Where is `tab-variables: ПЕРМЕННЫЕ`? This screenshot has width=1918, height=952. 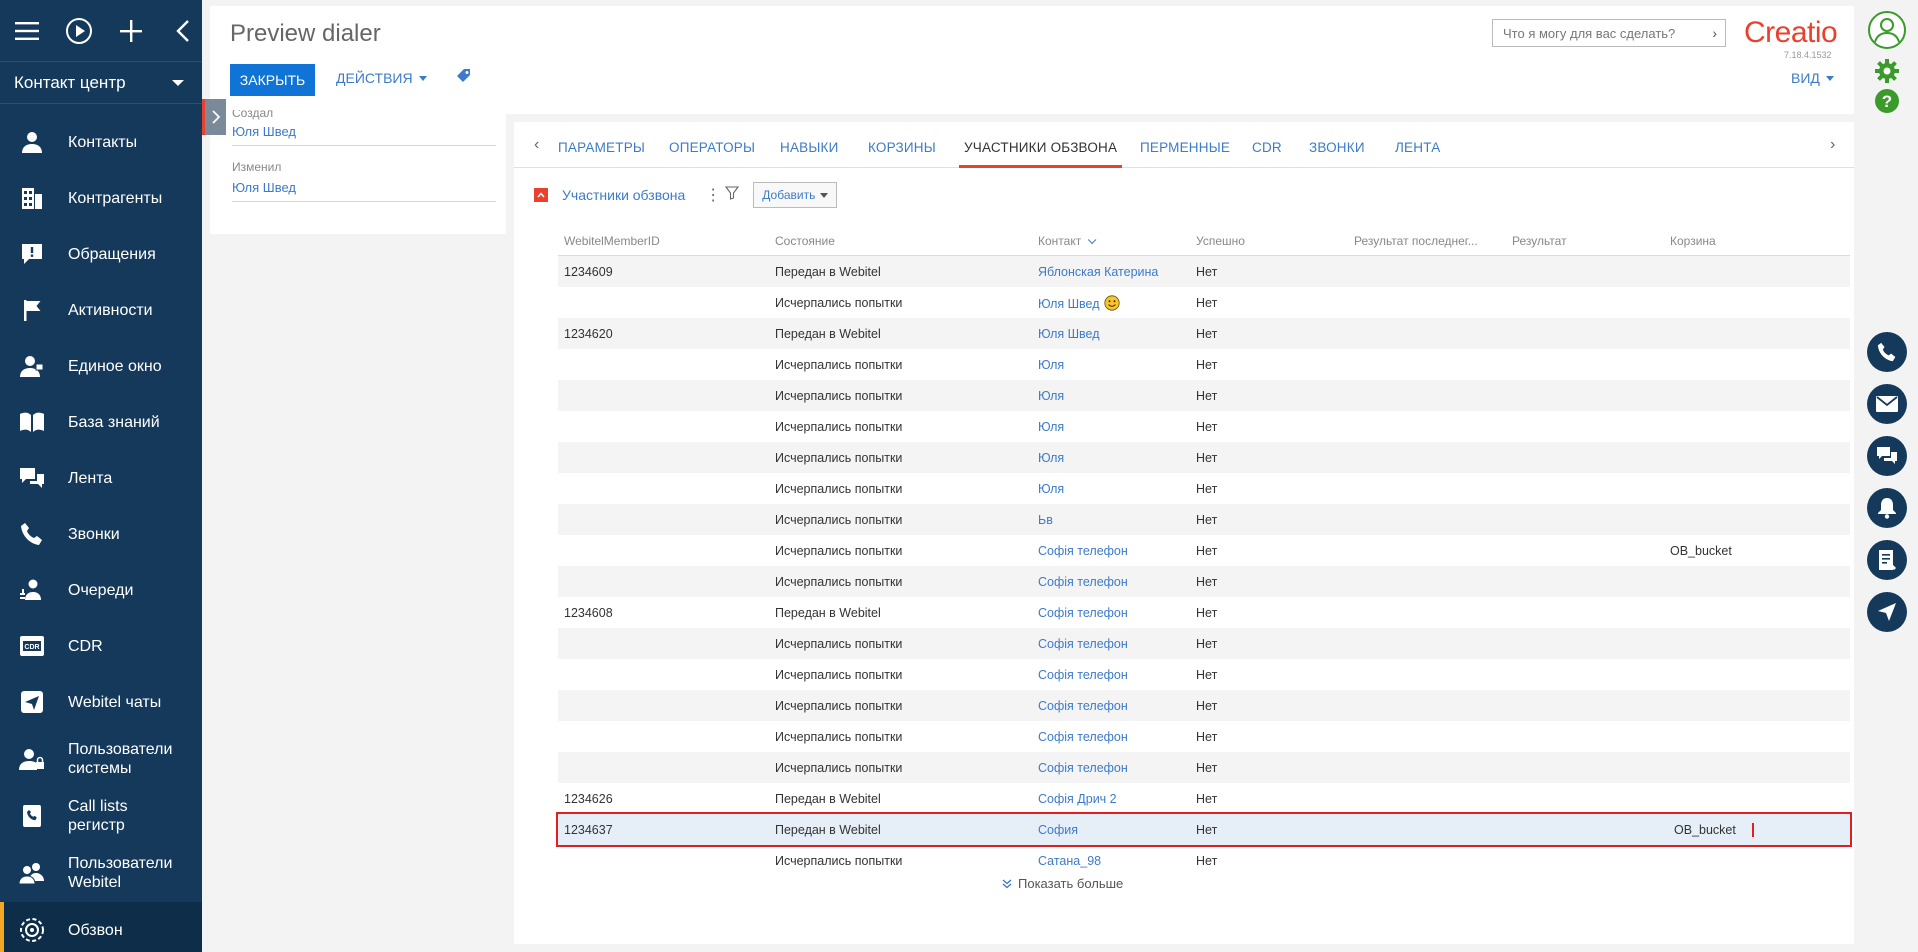 tab-variables: ПЕРМЕННЫЕ is located at coordinates (1185, 147).